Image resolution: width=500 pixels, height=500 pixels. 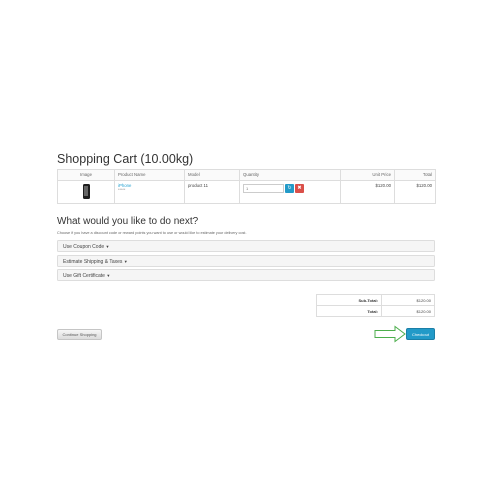 What do you see at coordinates (263, 188) in the screenshot?
I see `quantity-input` at bounding box center [263, 188].